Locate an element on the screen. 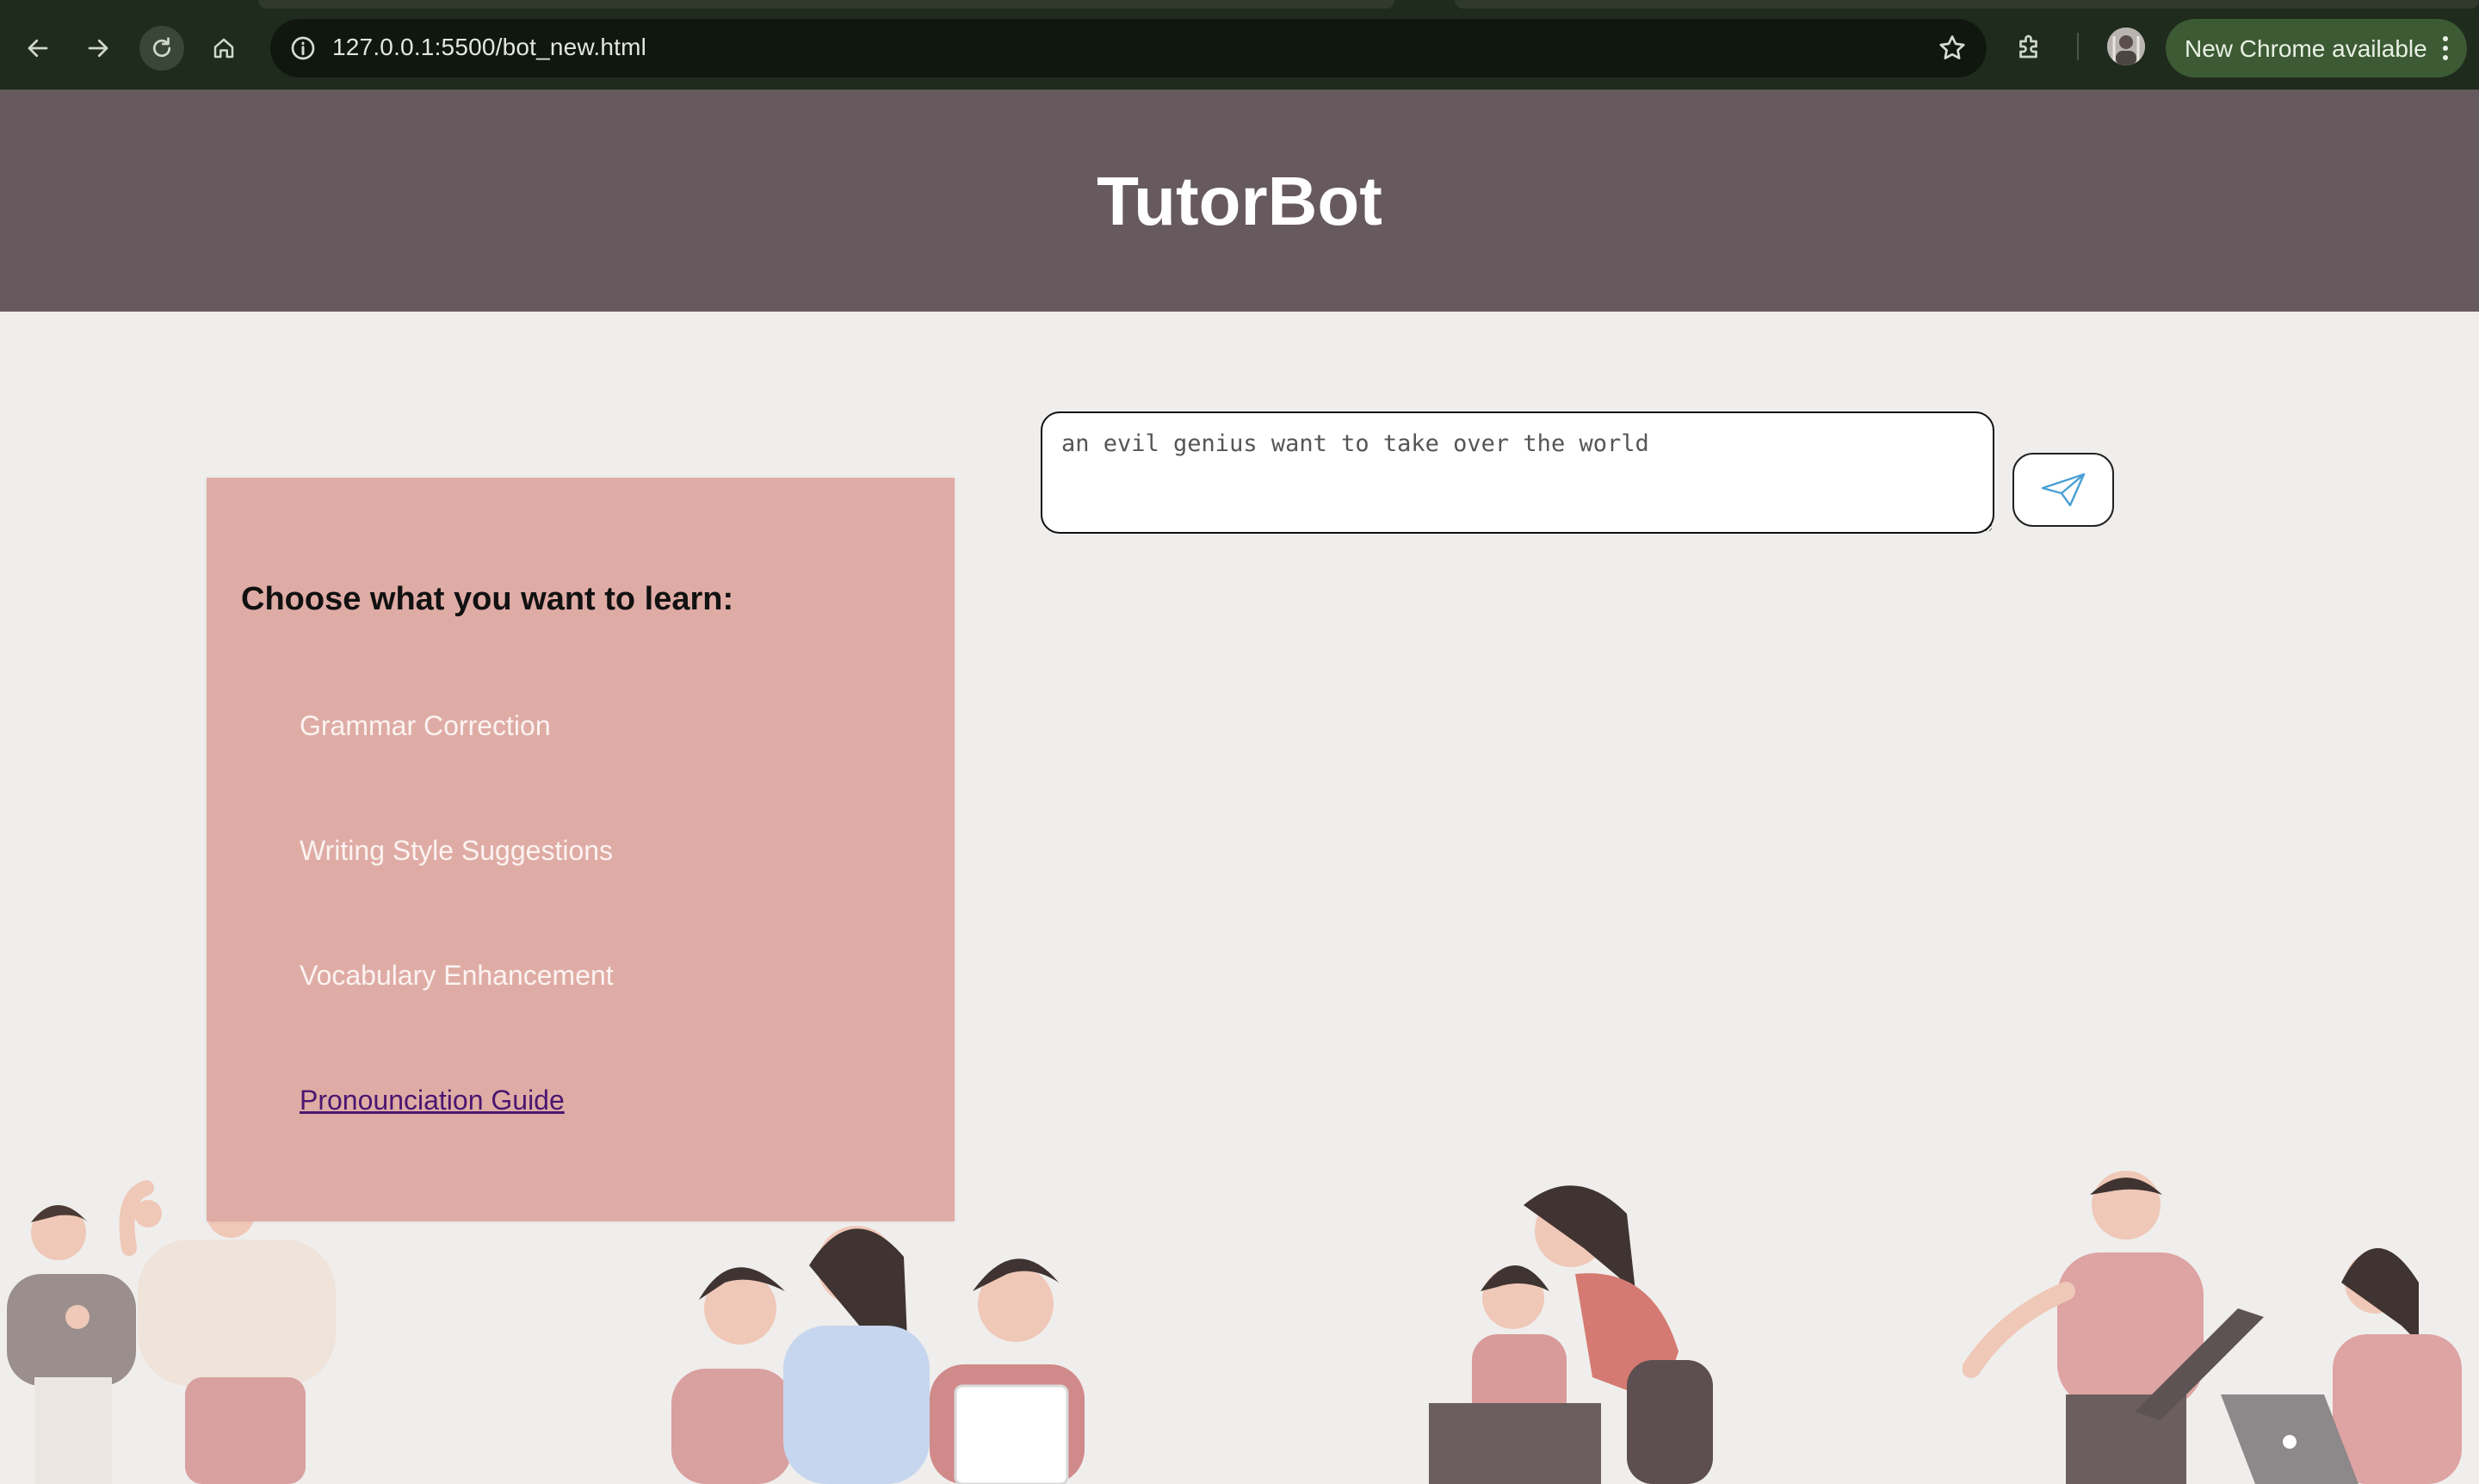  avatar-image is located at coordinates (2126, 46).